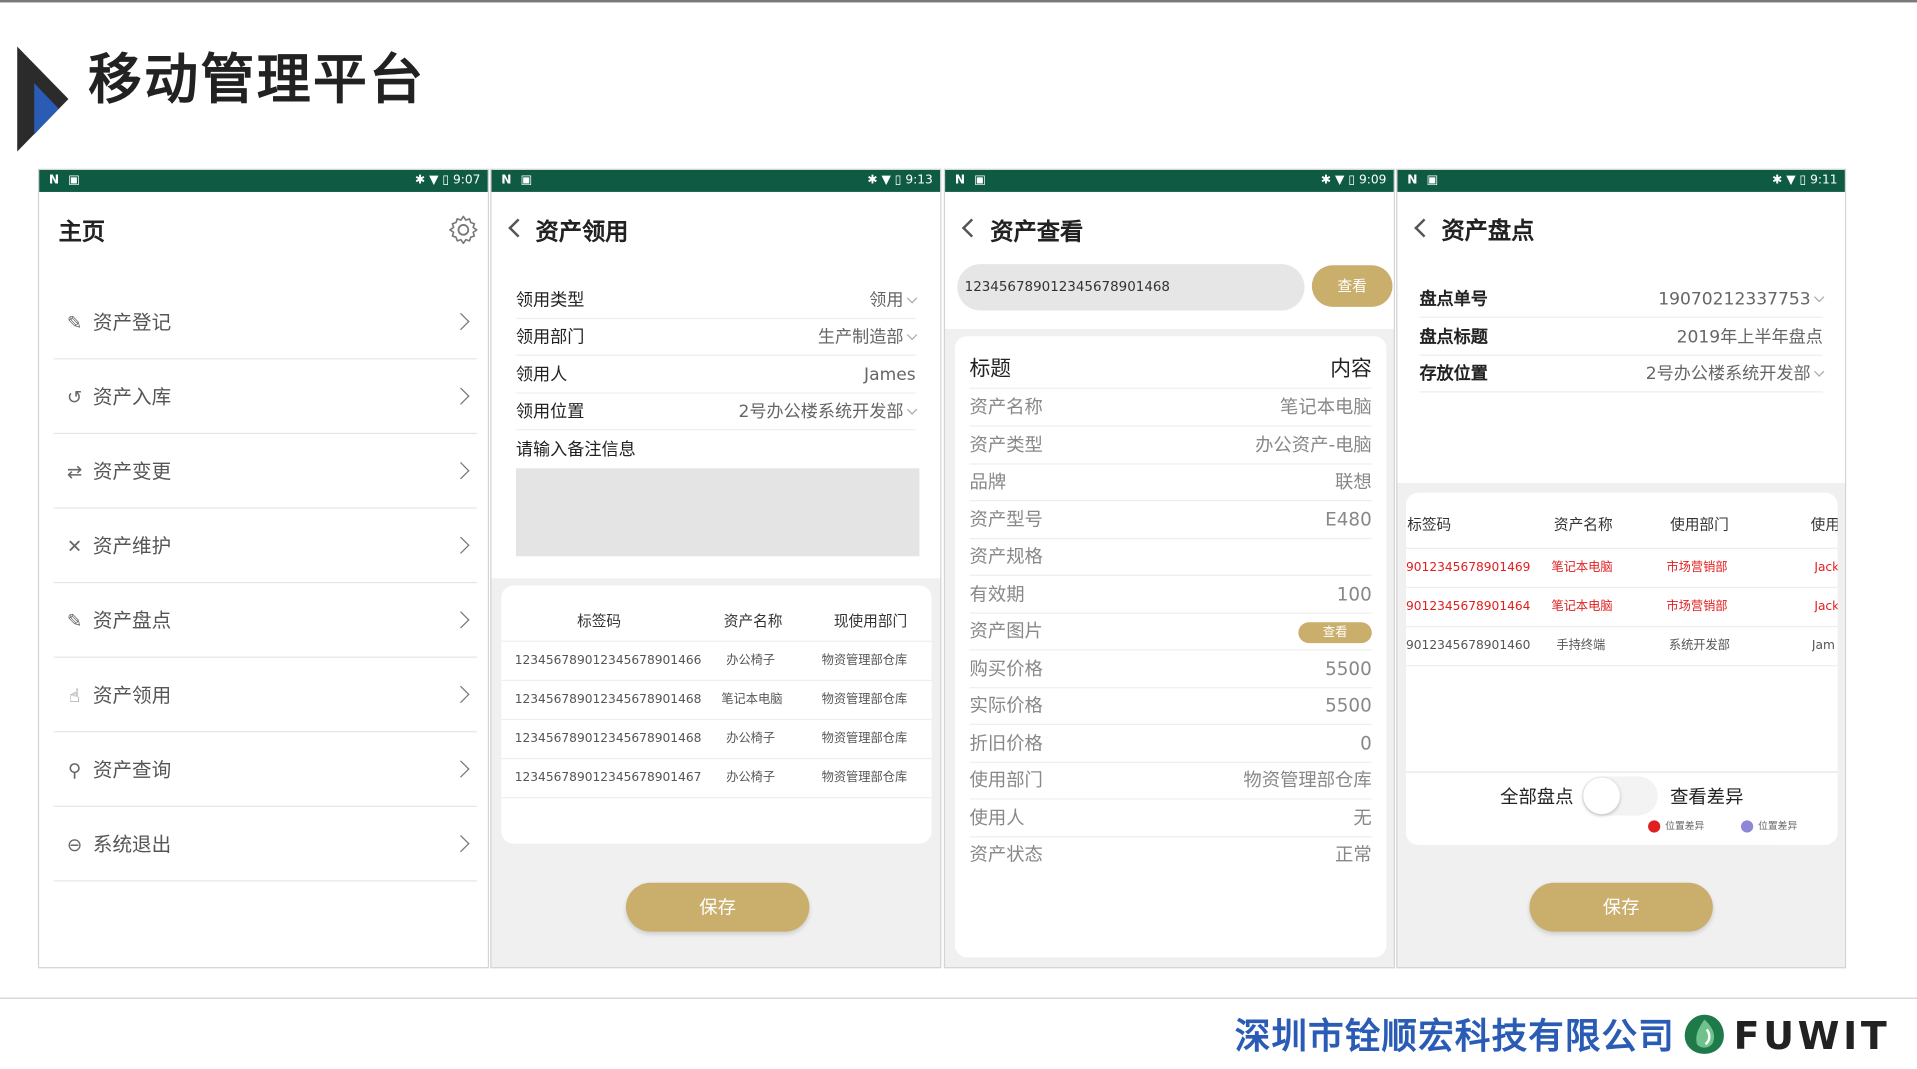  Describe the element at coordinates (716, 701) in the screenshot. I see `table-row: 123456789012345678901468 笔记本电脑 物资管理部仓库` at that location.